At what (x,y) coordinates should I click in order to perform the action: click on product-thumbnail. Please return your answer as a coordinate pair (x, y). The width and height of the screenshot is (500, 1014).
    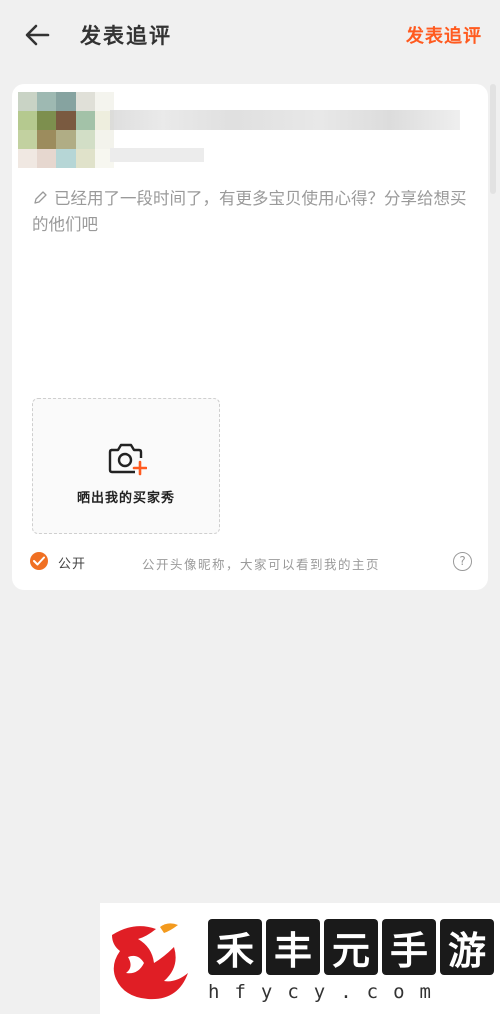
    Looking at the image, I should click on (66, 130).